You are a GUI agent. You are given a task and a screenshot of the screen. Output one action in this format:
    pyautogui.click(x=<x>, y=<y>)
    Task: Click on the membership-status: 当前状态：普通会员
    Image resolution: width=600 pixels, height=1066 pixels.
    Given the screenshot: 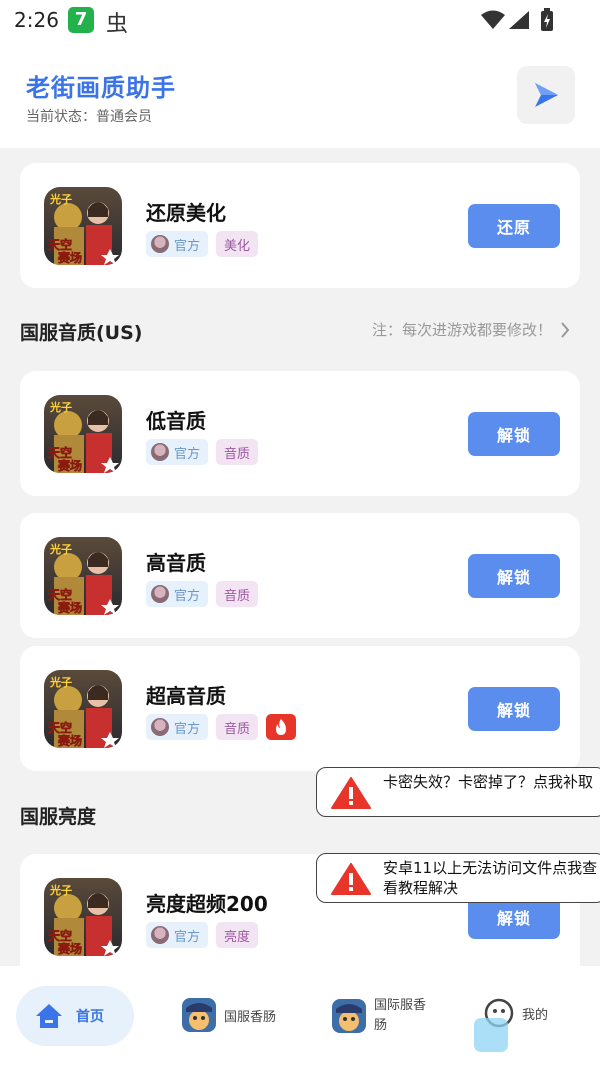 What is the action you would take?
    pyautogui.click(x=89, y=117)
    